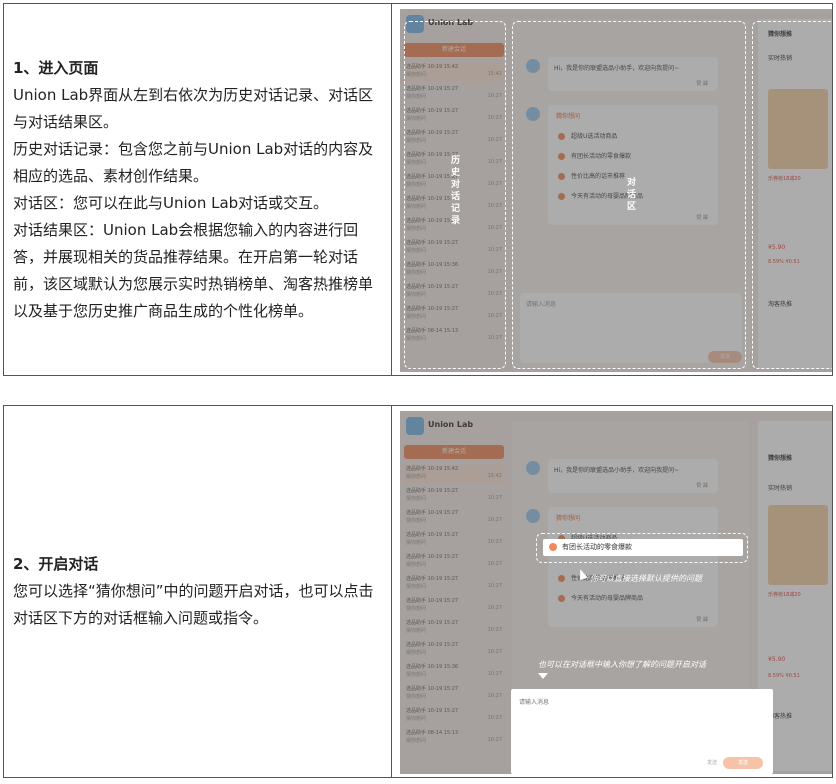 This screenshot has height=784, width=836. What do you see at coordinates (56, 564) in the screenshot?
I see `section-heading: 2、开启对话` at bounding box center [56, 564].